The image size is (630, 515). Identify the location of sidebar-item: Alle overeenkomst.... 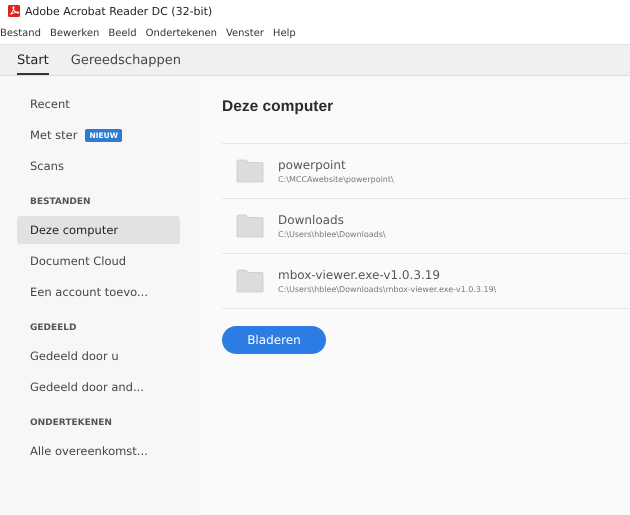
(98, 451).